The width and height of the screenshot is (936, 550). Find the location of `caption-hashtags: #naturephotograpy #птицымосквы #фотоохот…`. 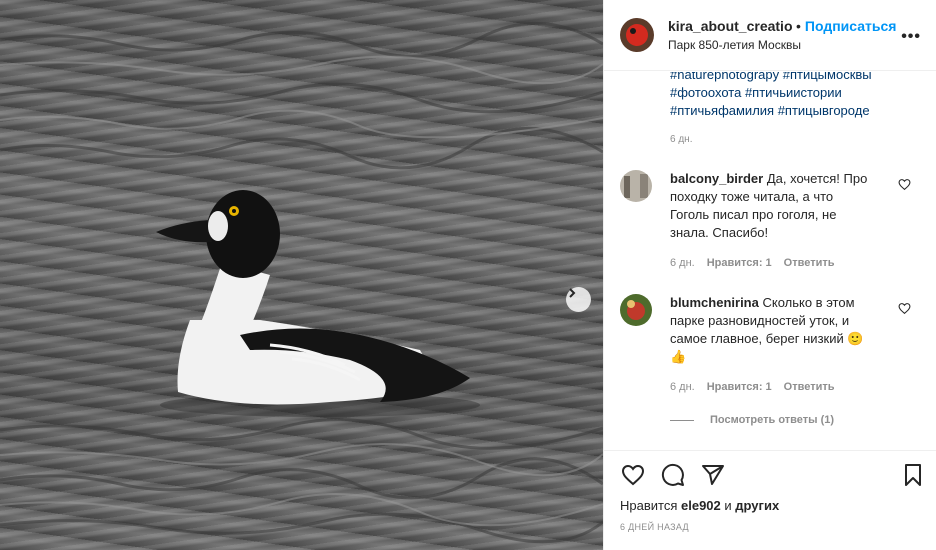

caption-hashtags: #naturephotograpy #птицымосквы #фотоохот… is located at coordinates (795, 96).